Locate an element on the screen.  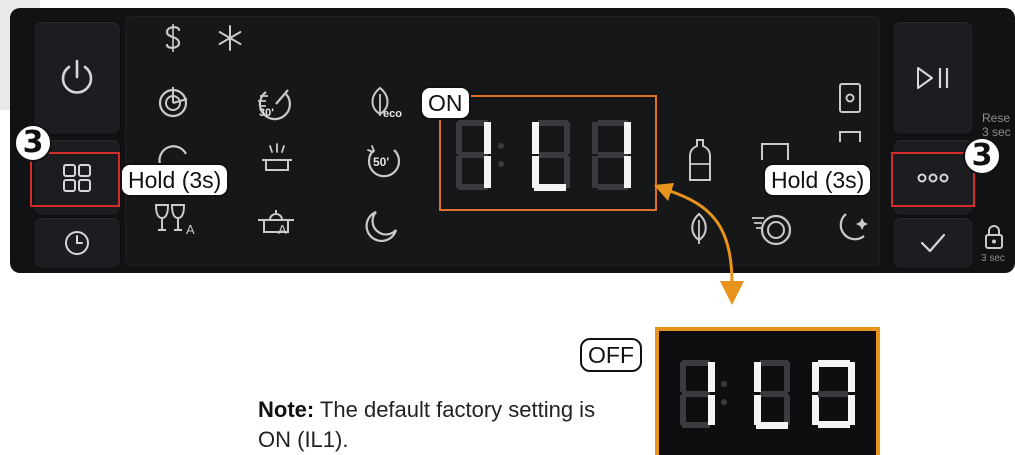
auto-icon is located at coordinates (173, 102).